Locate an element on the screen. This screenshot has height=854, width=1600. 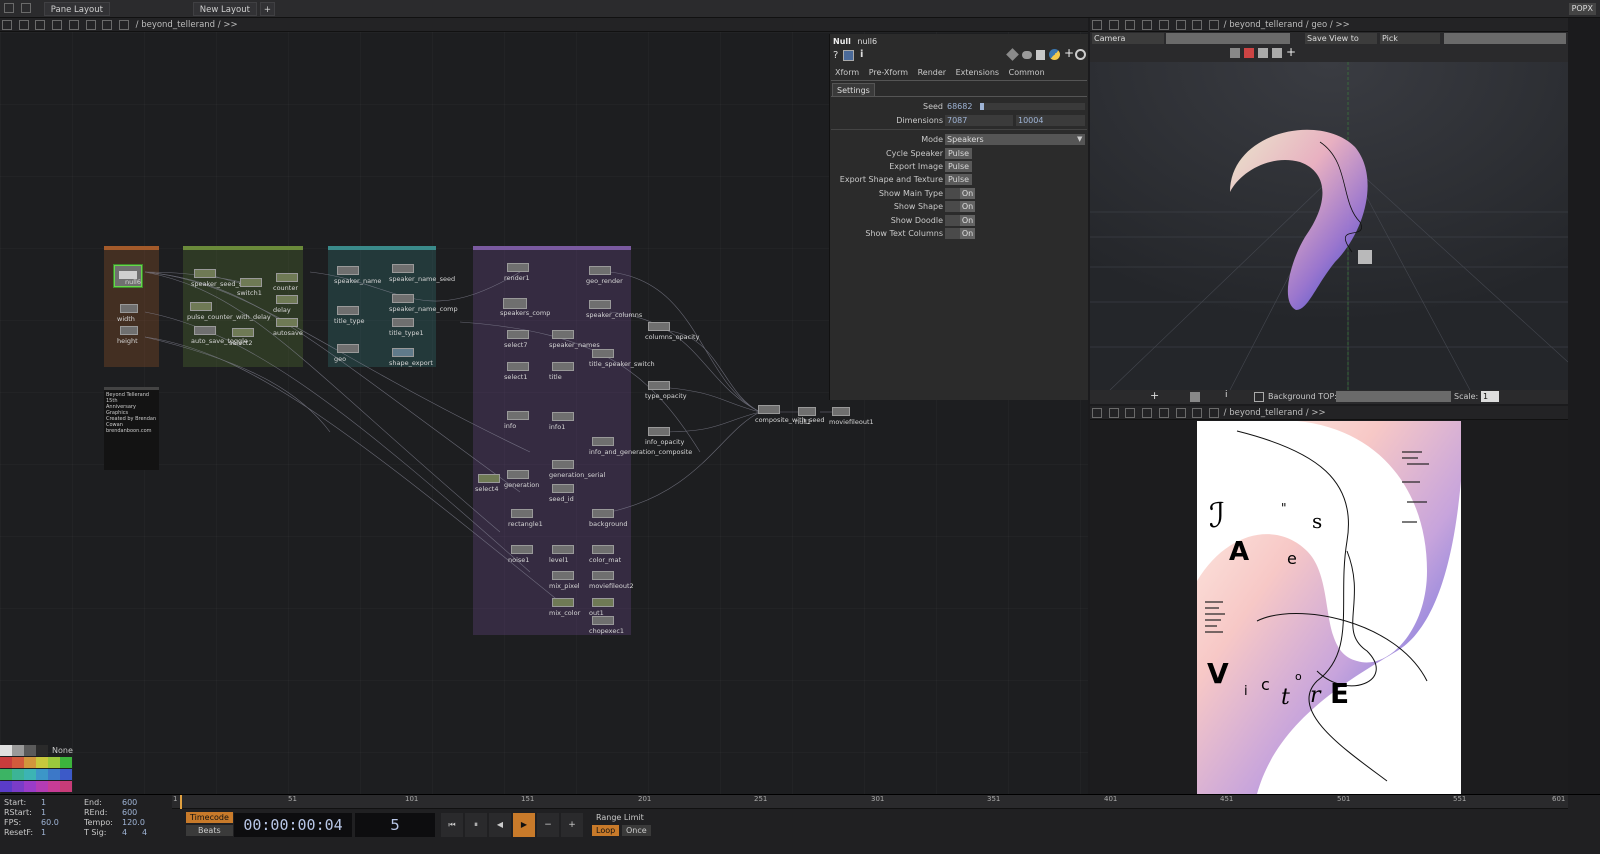
node-speaker-name-seed: speaker_name_seed is located at coordinates (422, 273).